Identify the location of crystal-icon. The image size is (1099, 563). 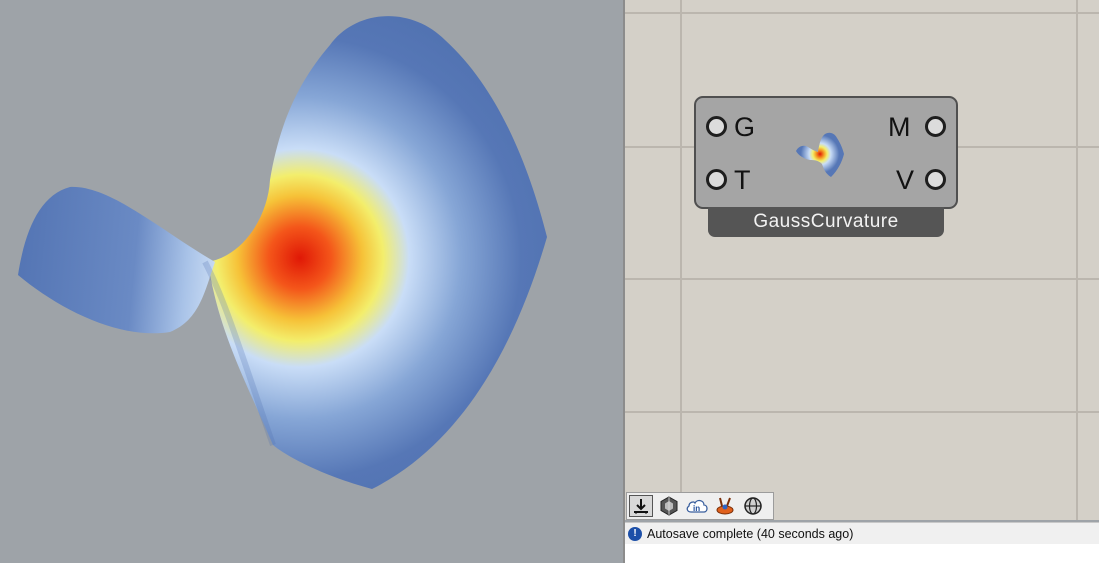
(669, 506).